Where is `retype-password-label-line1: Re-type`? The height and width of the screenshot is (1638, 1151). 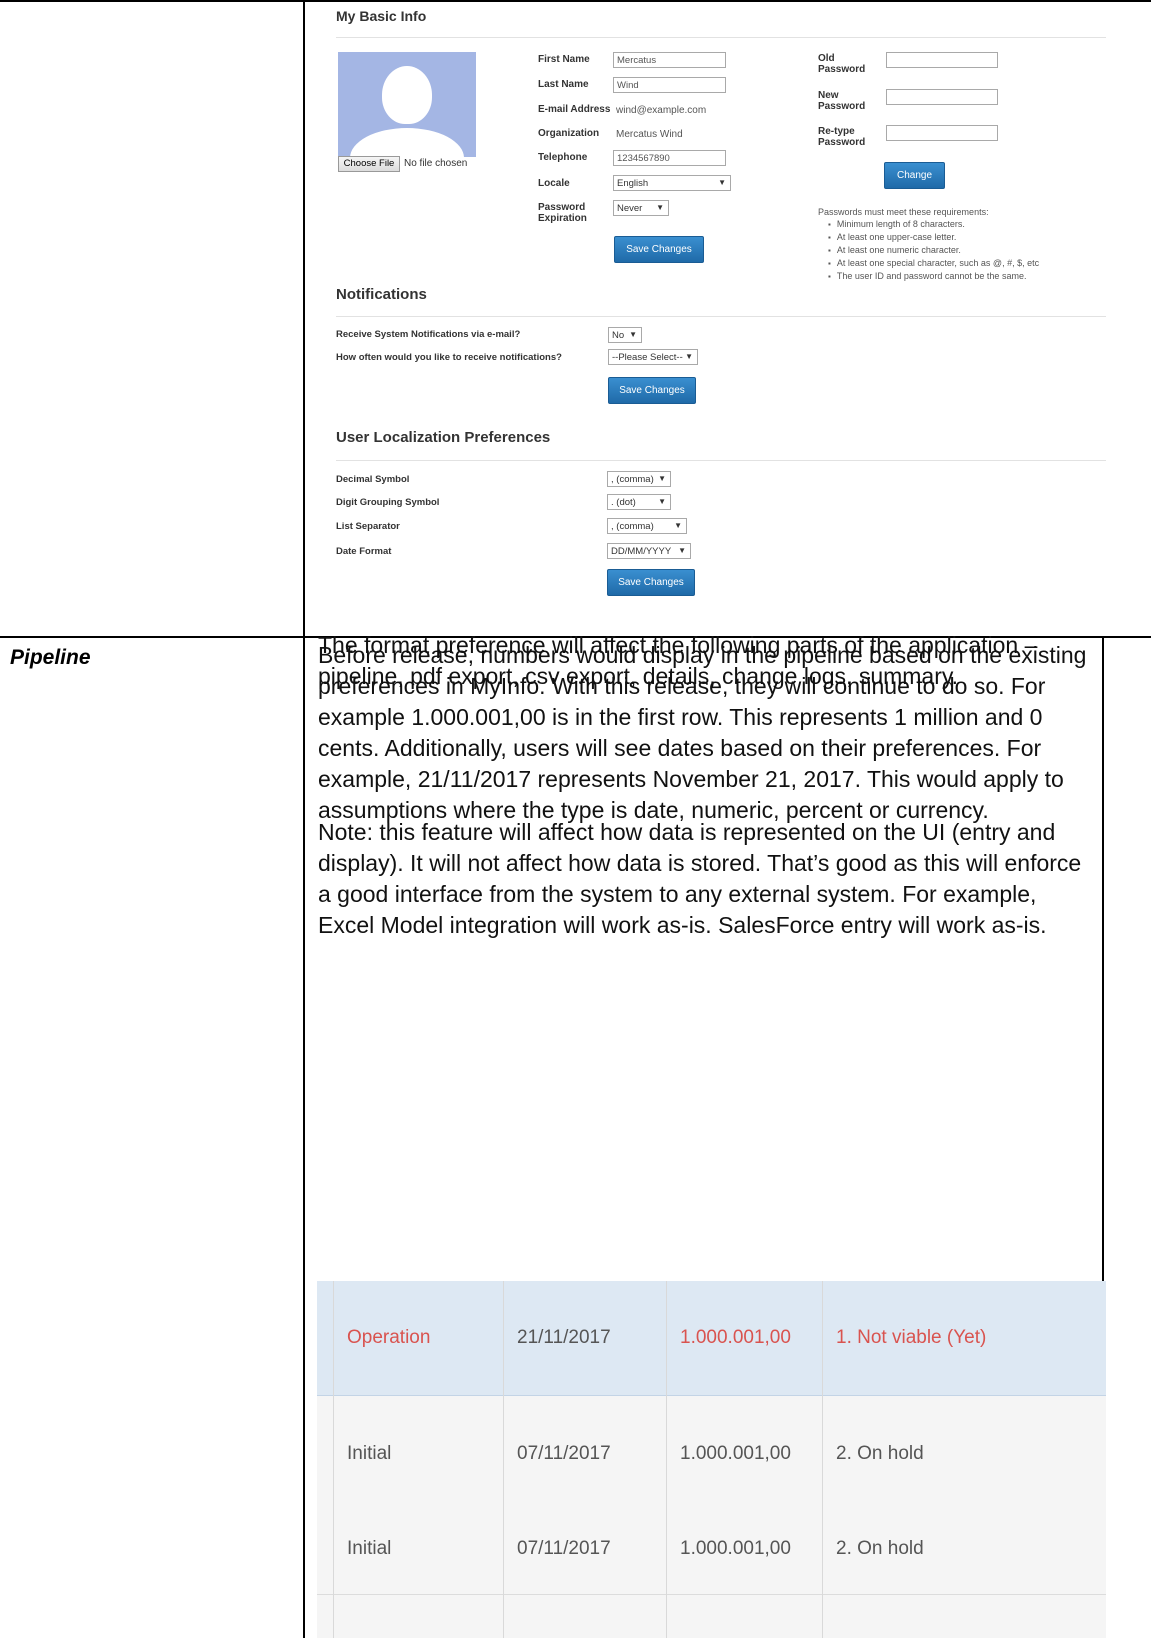 retype-password-label-line1: Re-type is located at coordinates (836, 131).